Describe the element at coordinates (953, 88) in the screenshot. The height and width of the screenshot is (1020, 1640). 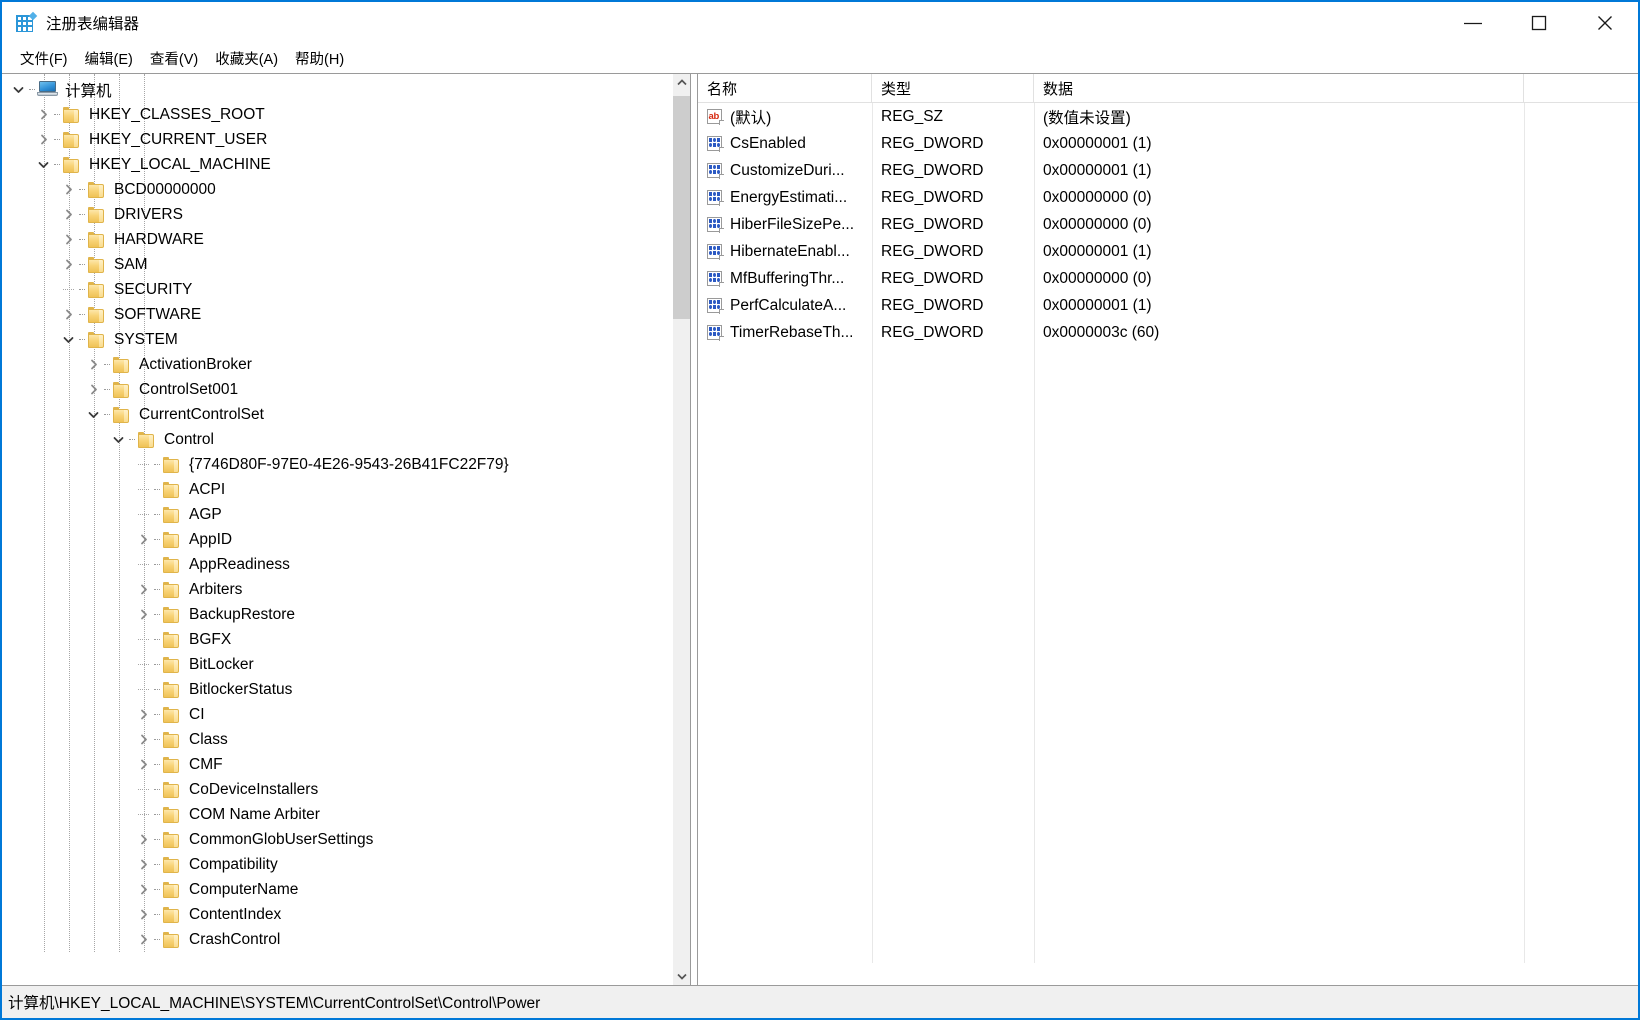
I see `column-header-type: 类型` at that location.